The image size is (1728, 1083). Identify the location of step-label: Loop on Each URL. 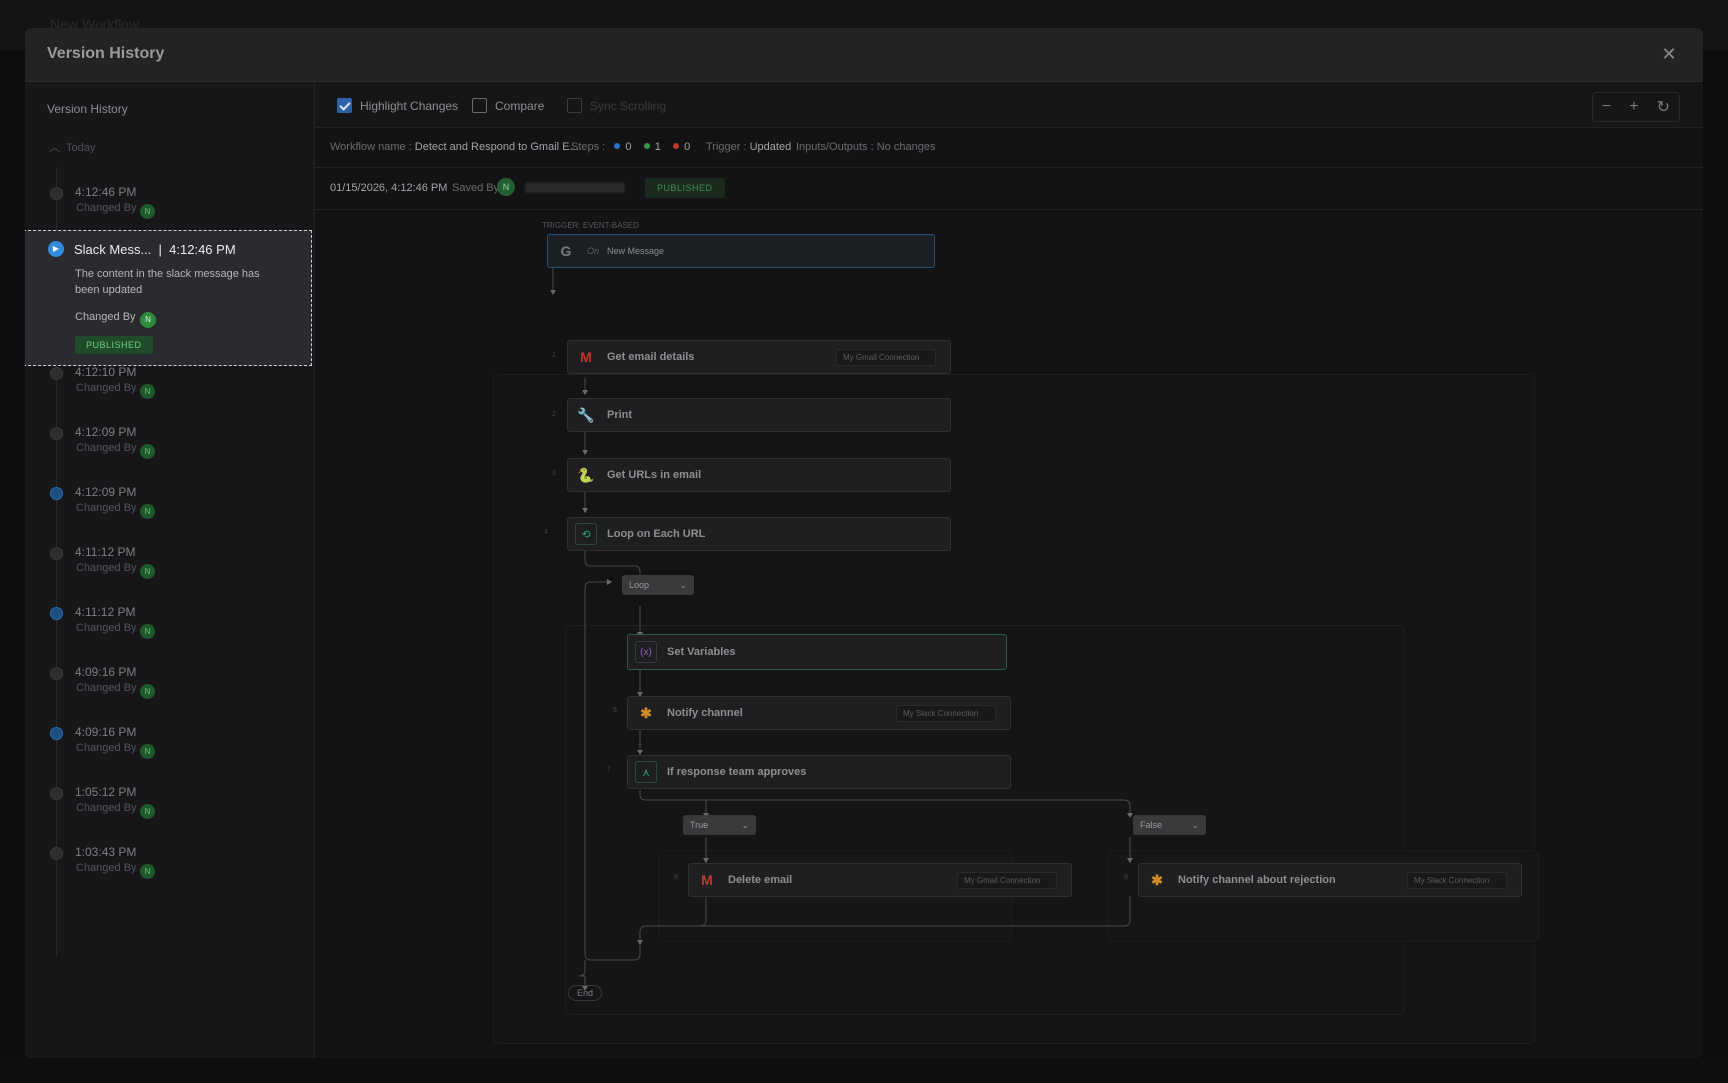
(656, 534).